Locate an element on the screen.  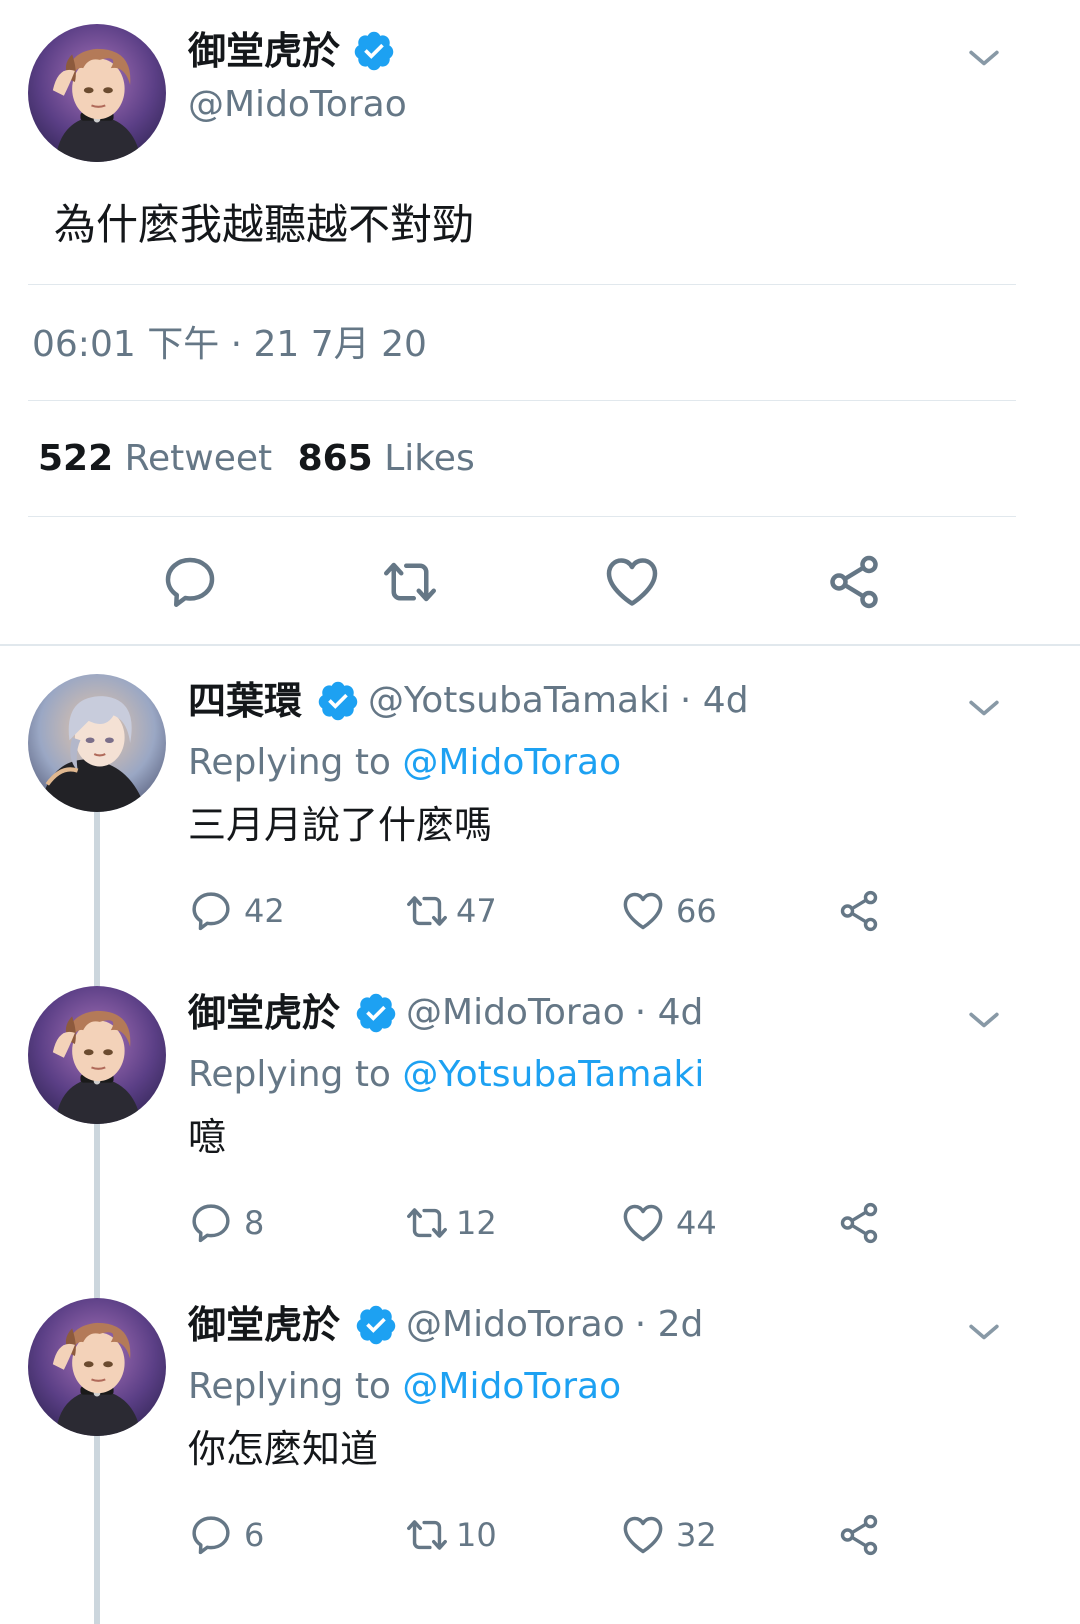
retweet-button is located at coordinates (410, 584).